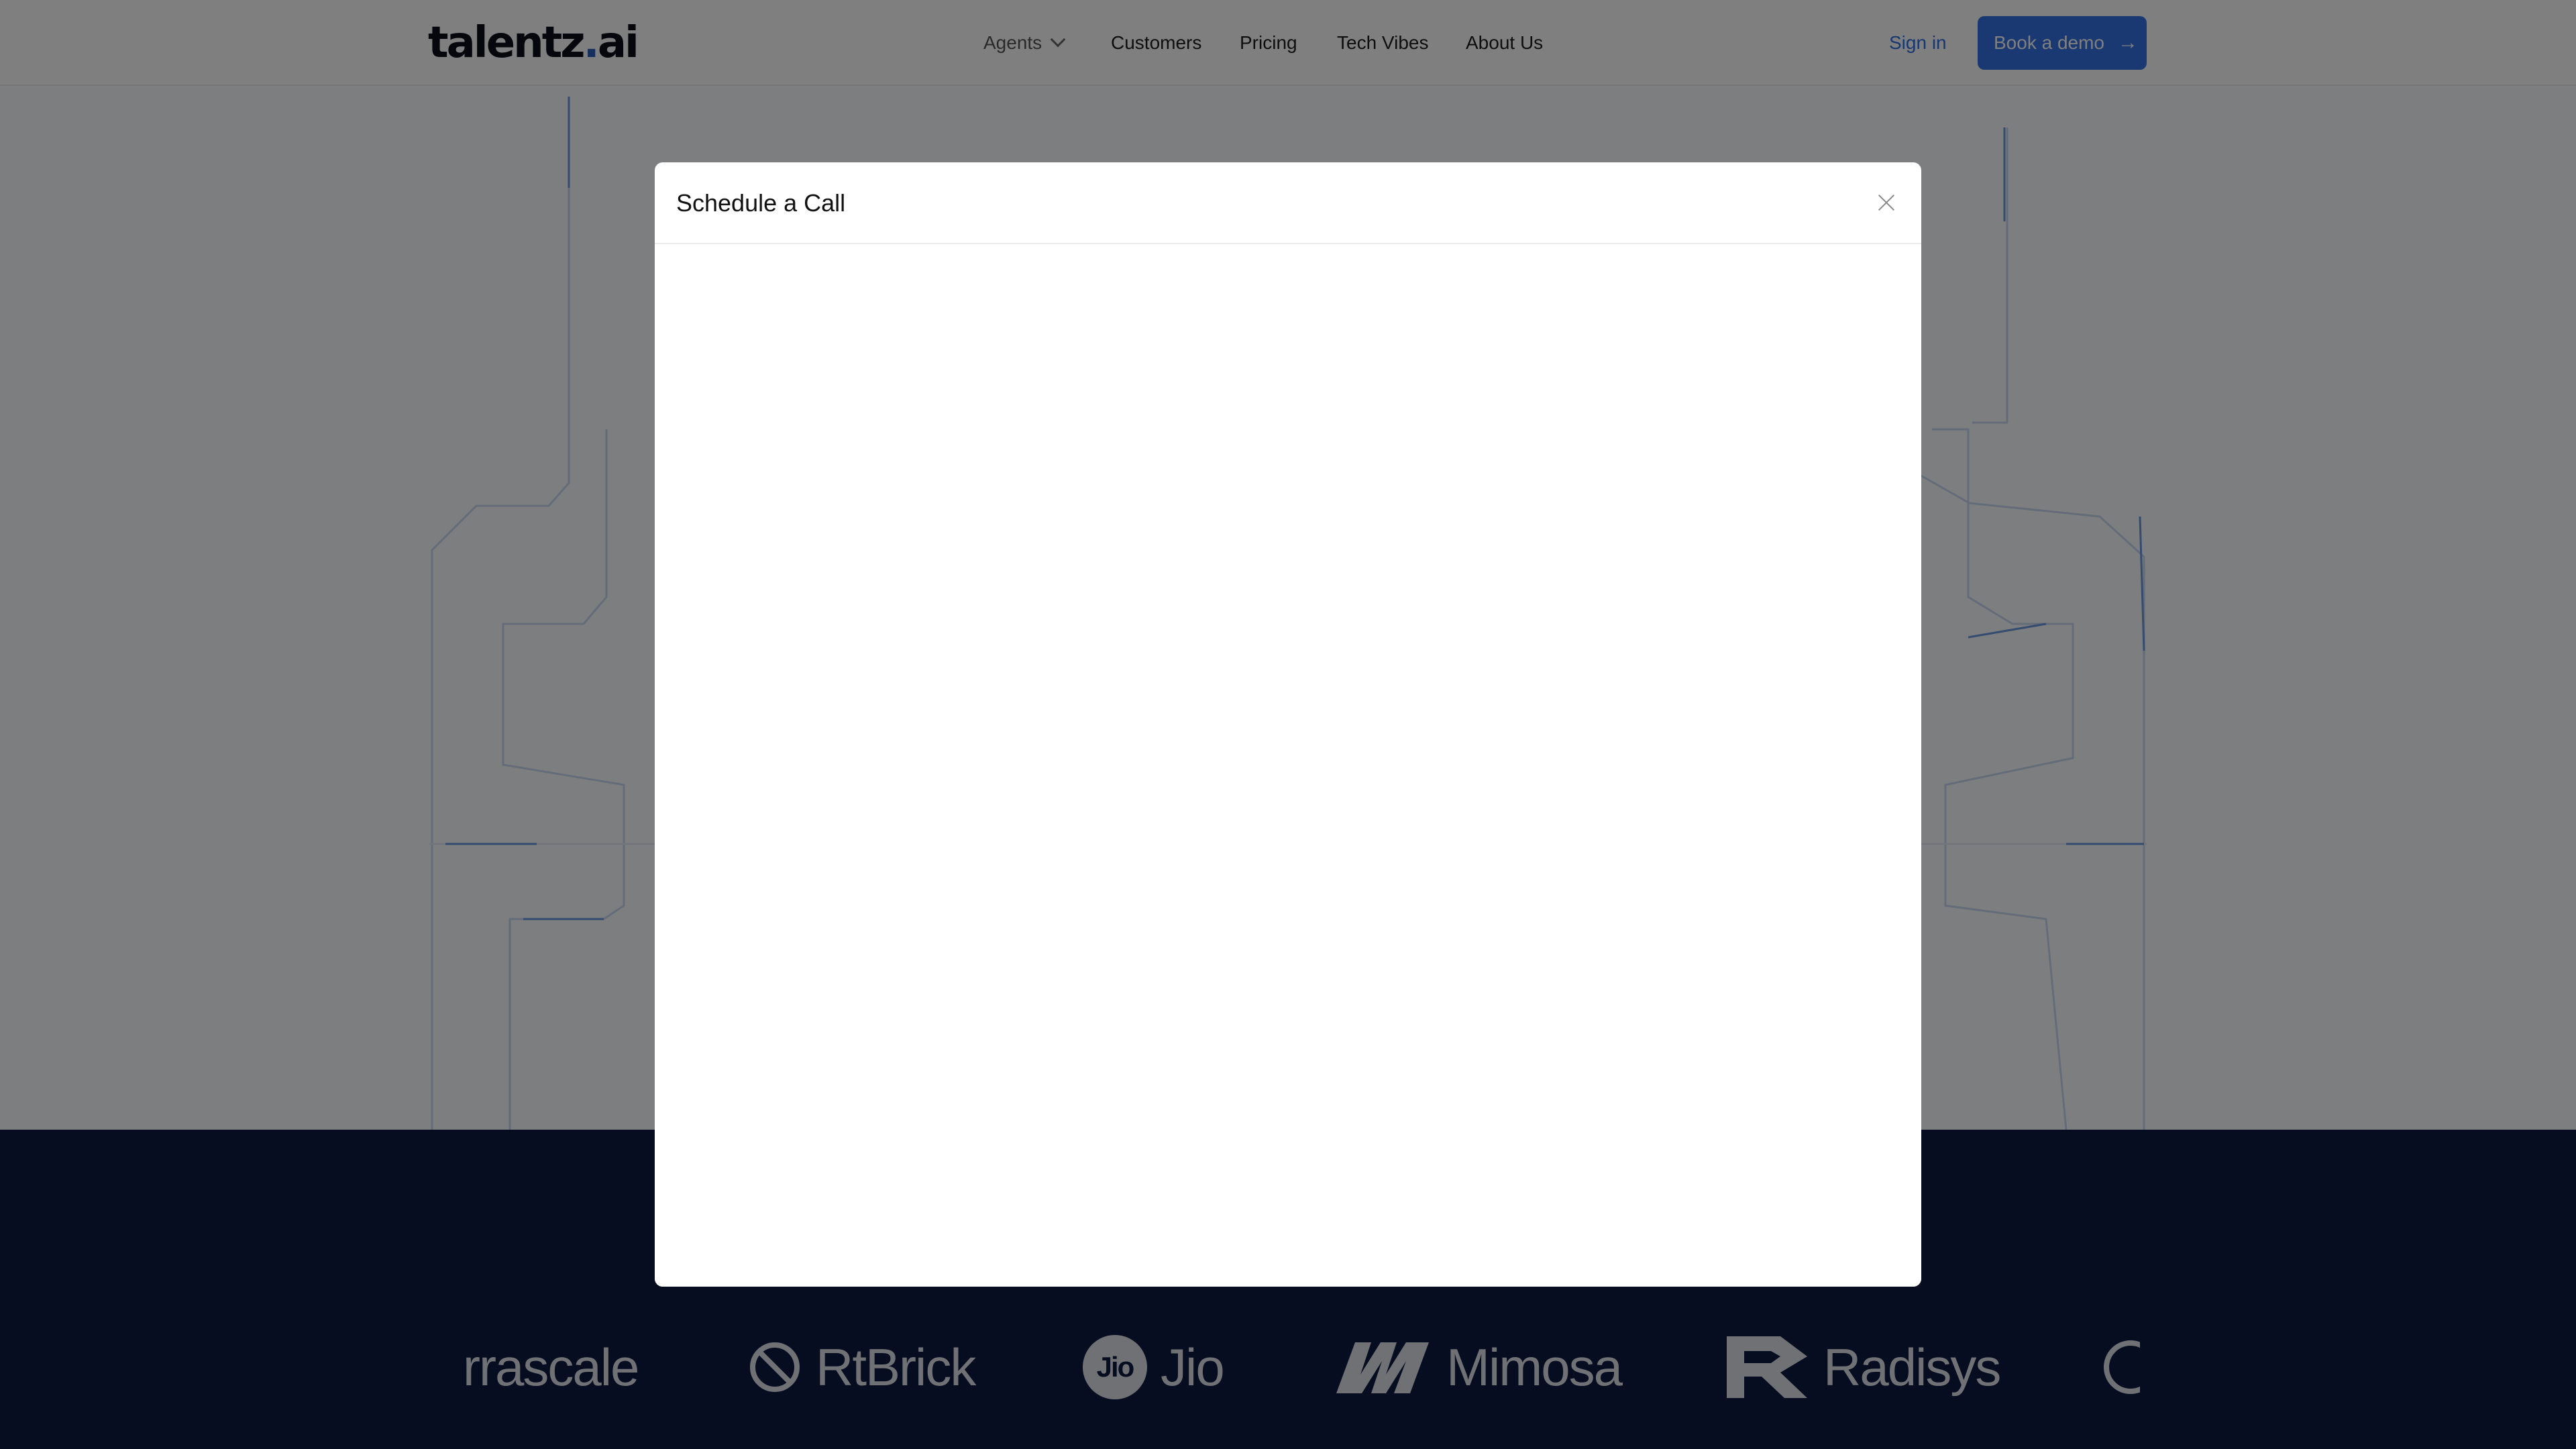 The width and height of the screenshot is (2576, 1449). Describe the element at coordinates (761, 203) in the screenshot. I see `modal-title: Schedule a Call` at that location.